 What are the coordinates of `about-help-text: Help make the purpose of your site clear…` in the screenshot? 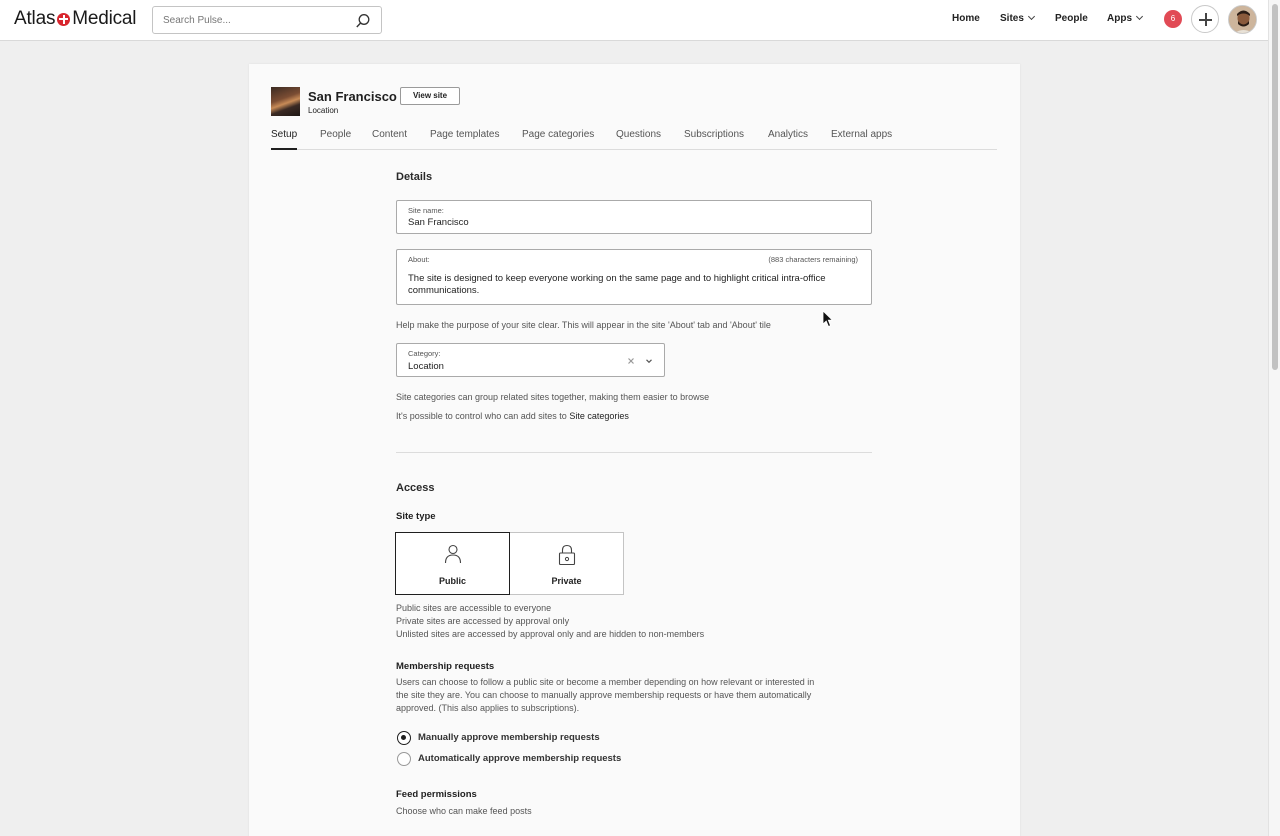 It's located at (583, 325).